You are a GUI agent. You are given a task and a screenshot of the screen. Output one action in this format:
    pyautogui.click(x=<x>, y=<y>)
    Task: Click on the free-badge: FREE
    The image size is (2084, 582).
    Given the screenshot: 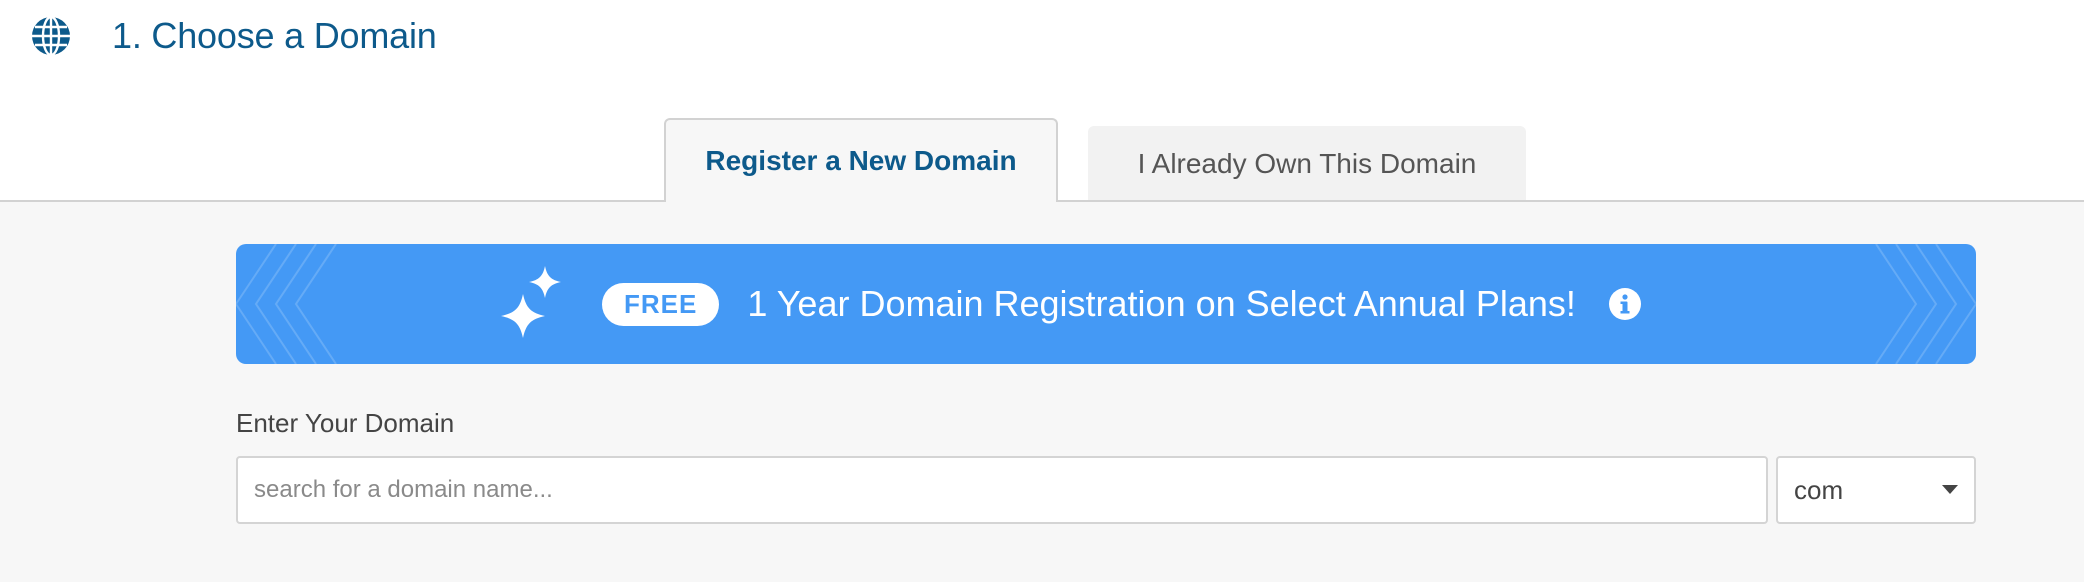 What is the action you would take?
    pyautogui.click(x=661, y=304)
    